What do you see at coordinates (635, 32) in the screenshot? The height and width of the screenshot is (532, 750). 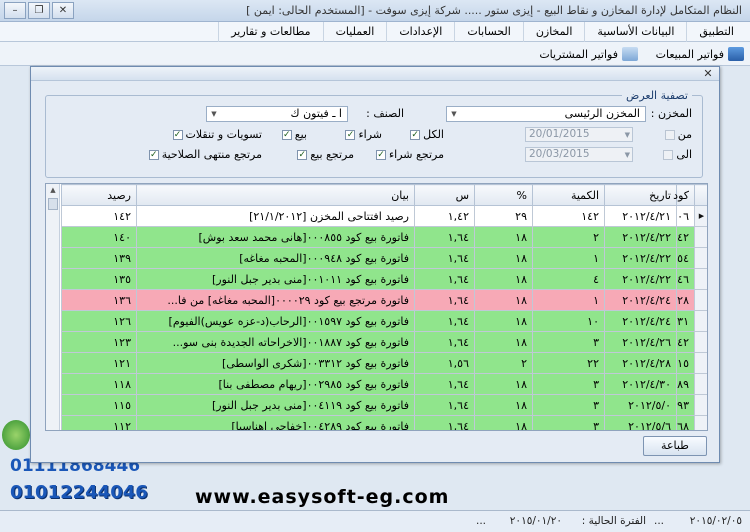 I see `menu-item: البيانات الأساسية` at bounding box center [635, 32].